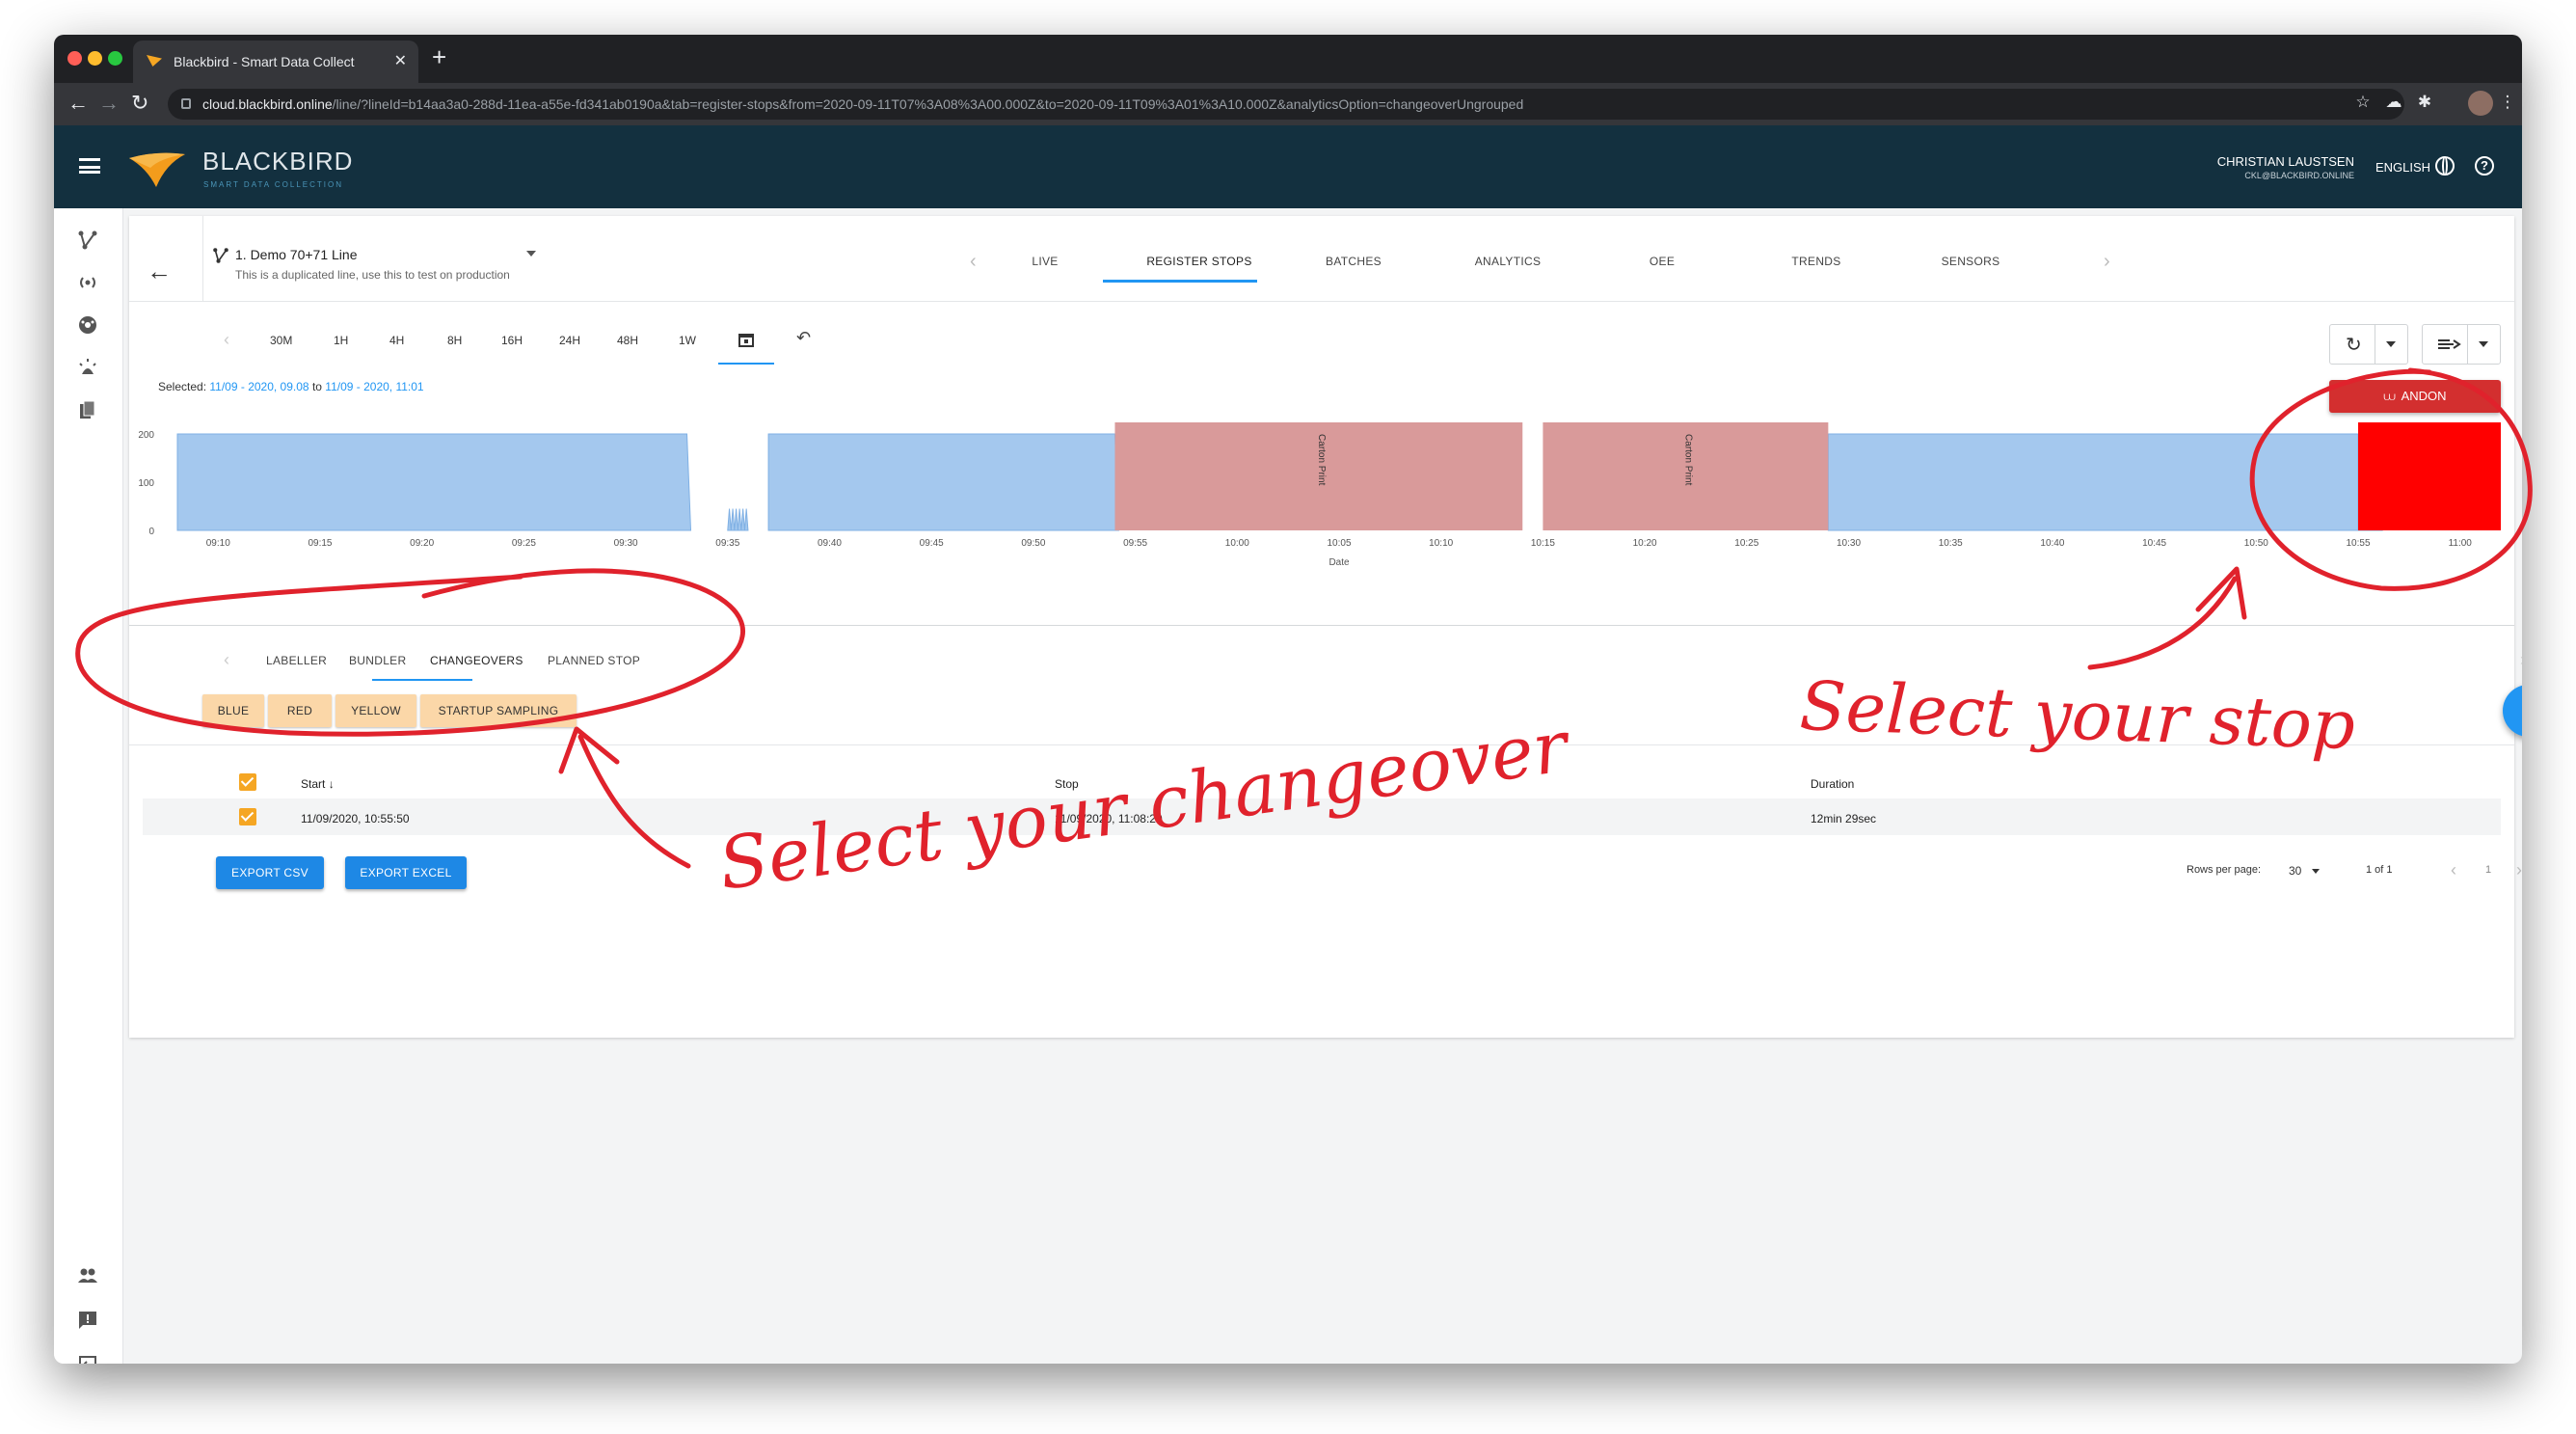 The width and height of the screenshot is (2576, 1434). Describe the element at coordinates (499, 710) in the screenshot. I see `changeover-chip-startup-sampling: STARTUP SAMPLING` at that location.